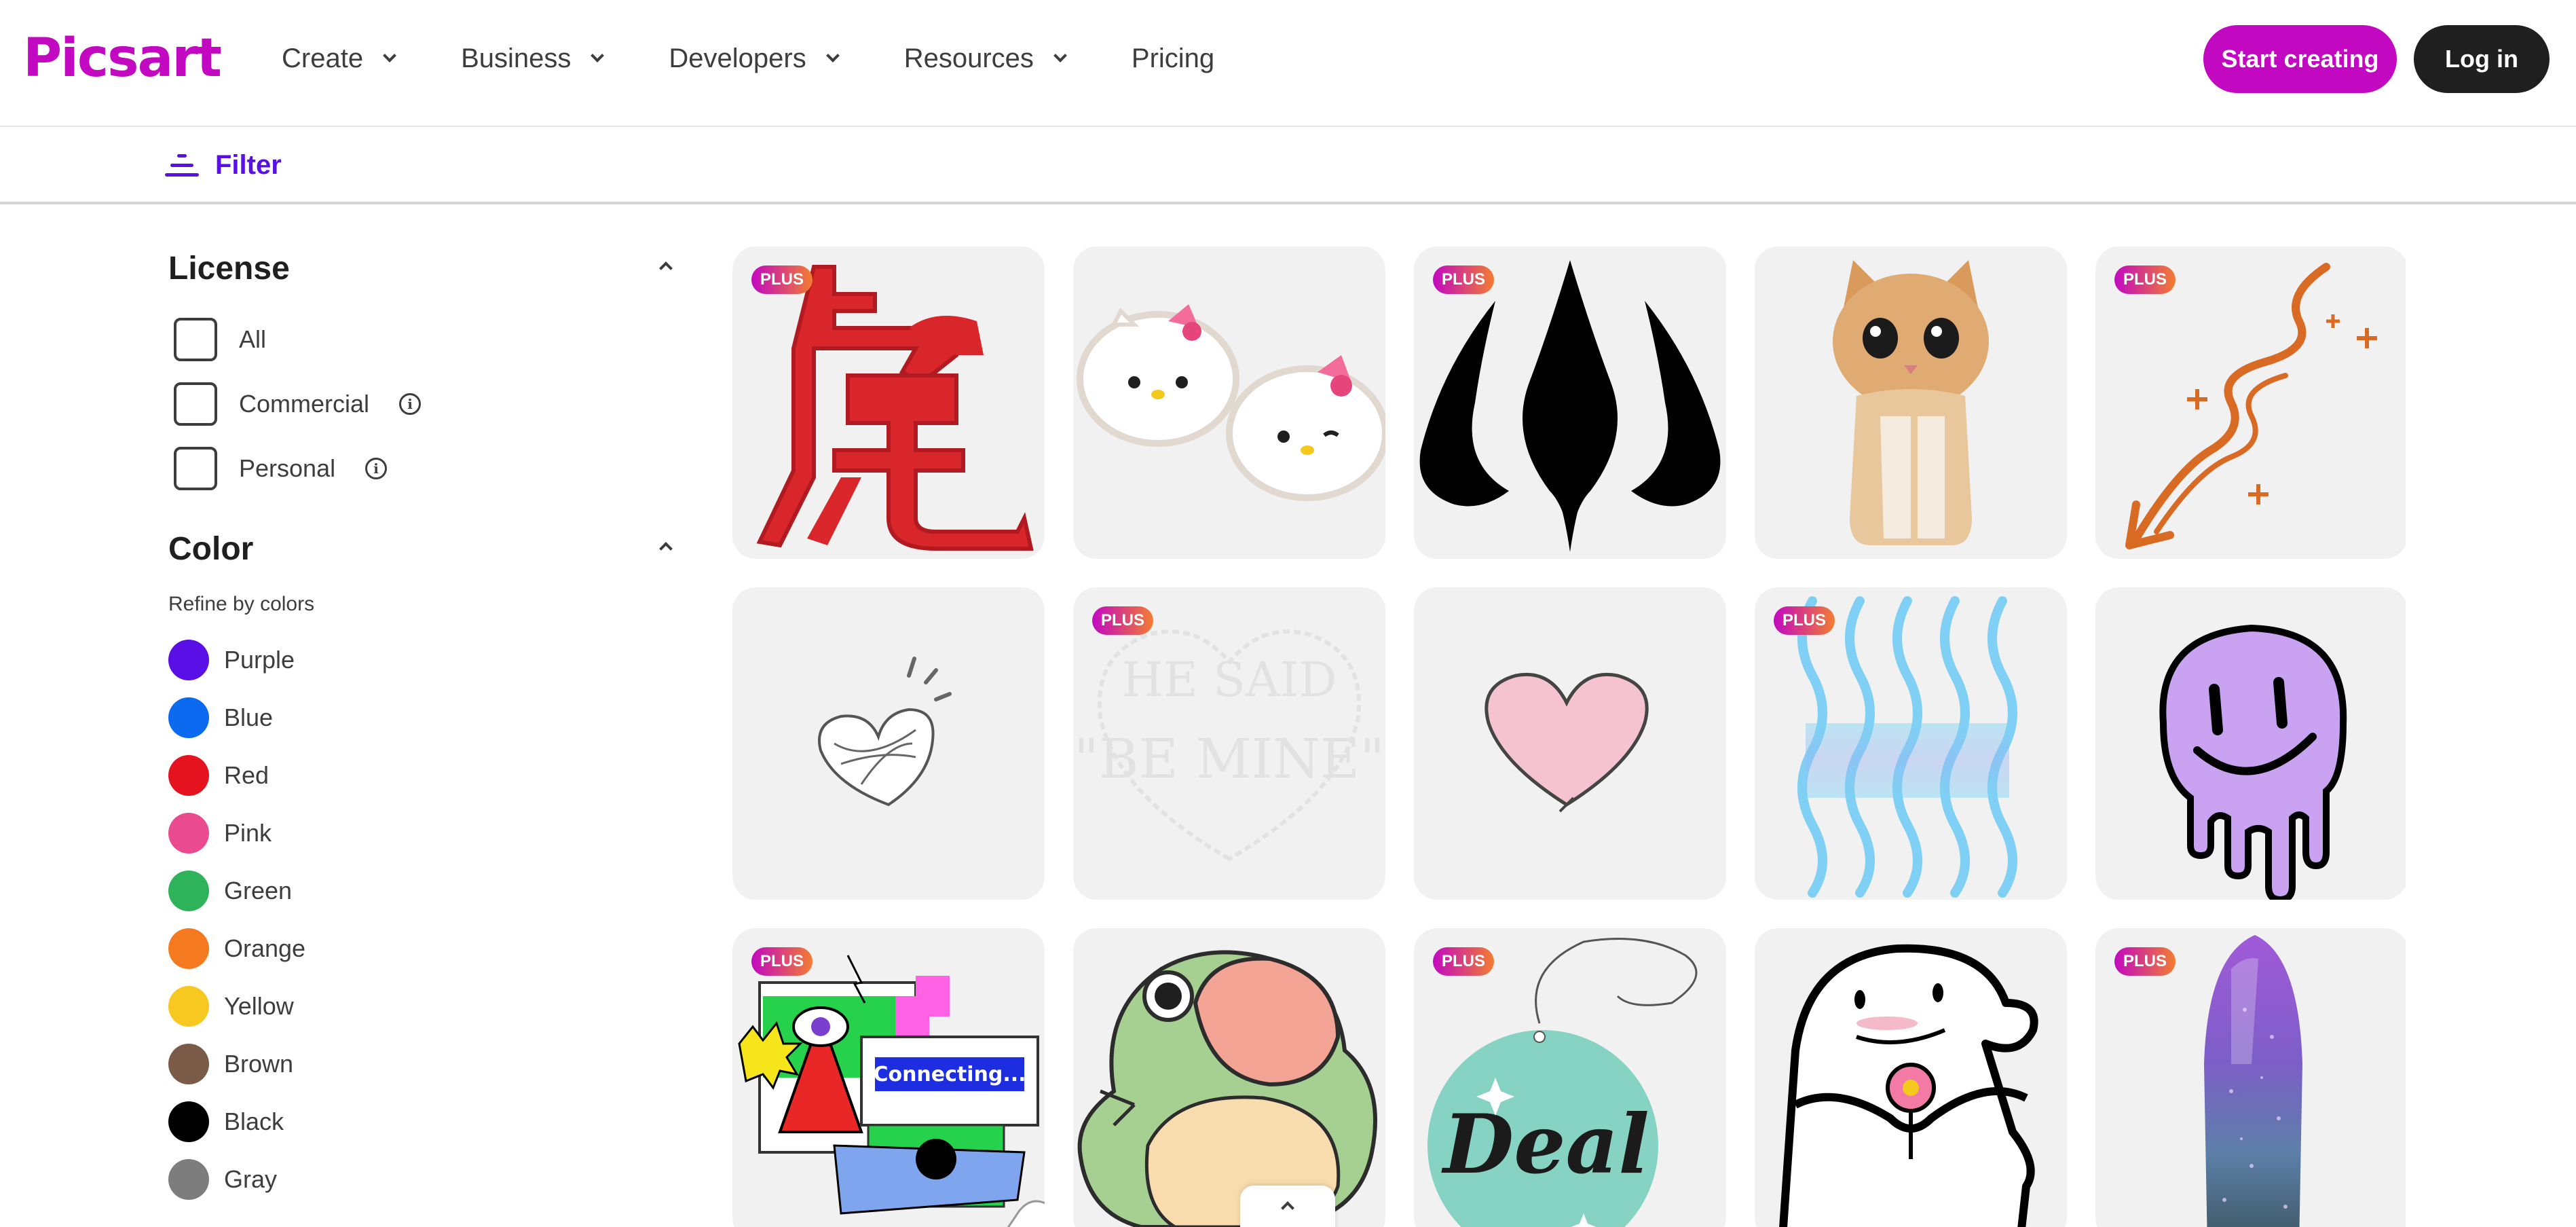 The height and width of the screenshot is (1227, 2576). I want to click on filter-bar: Filter, so click(1288, 166).